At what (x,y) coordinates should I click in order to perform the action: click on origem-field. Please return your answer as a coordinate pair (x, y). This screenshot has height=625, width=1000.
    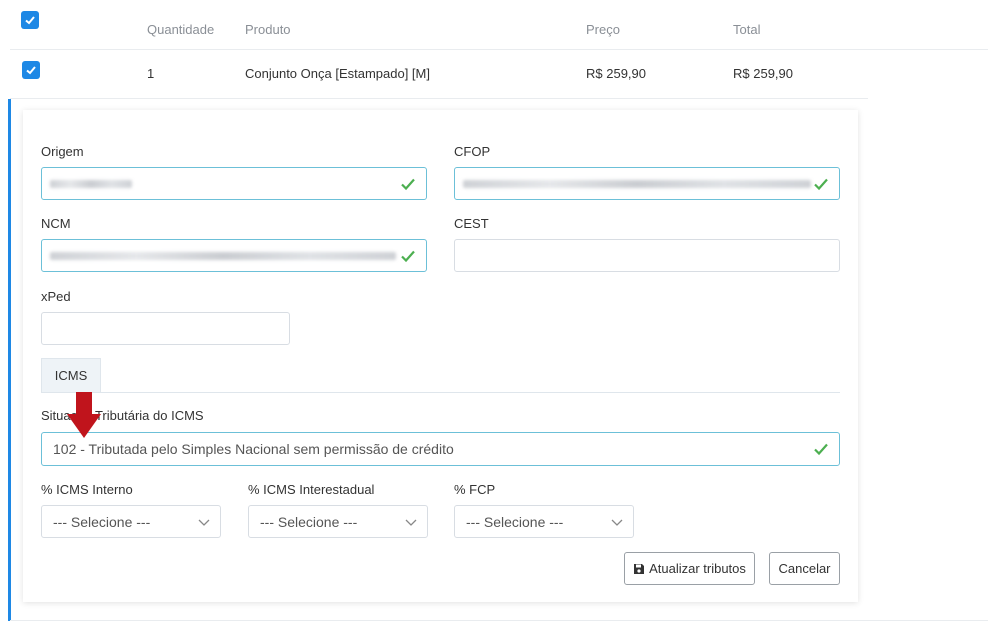
    Looking at the image, I should click on (234, 183).